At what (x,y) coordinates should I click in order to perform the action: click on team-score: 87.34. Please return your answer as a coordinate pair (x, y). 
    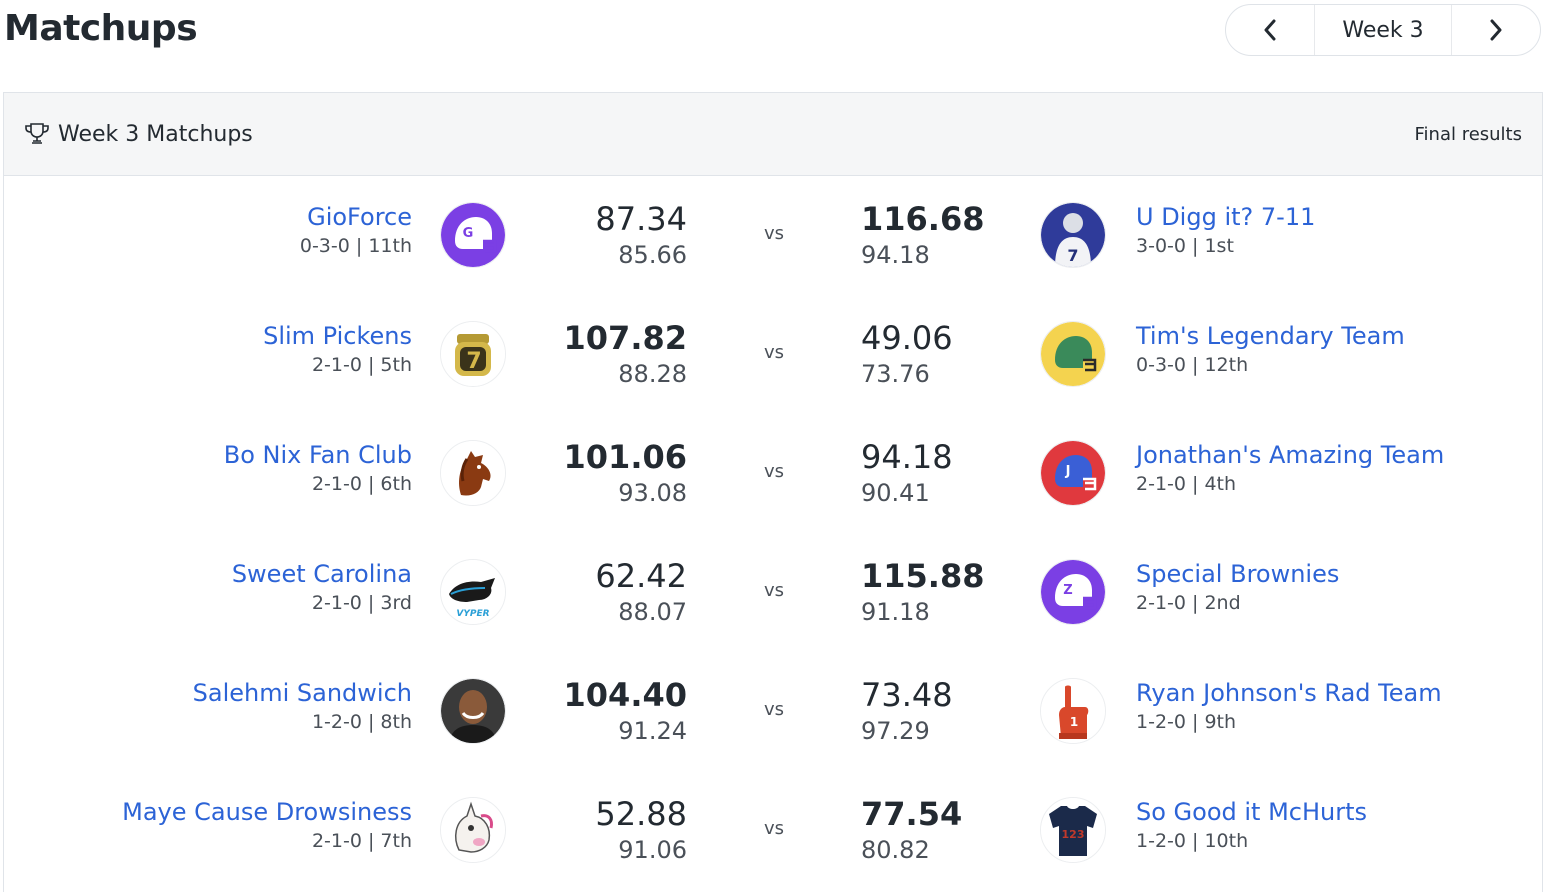
    Looking at the image, I should click on (641, 219).